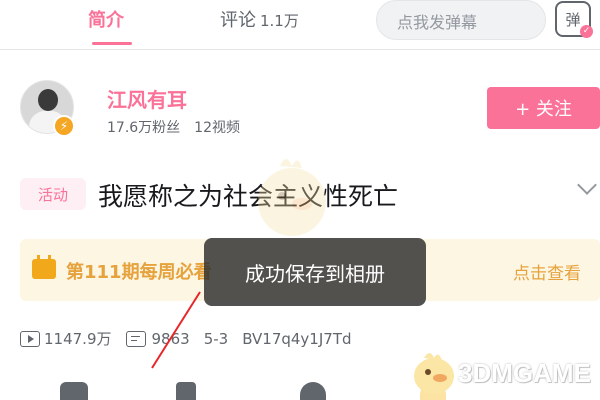 The image size is (600, 400). I want to click on coin-icon, so click(186, 391).